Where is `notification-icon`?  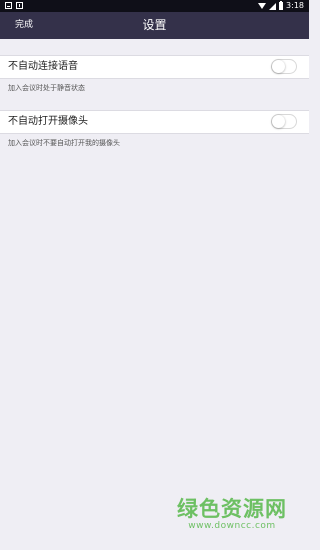 notification-icon is located at coordinates (8, 5).